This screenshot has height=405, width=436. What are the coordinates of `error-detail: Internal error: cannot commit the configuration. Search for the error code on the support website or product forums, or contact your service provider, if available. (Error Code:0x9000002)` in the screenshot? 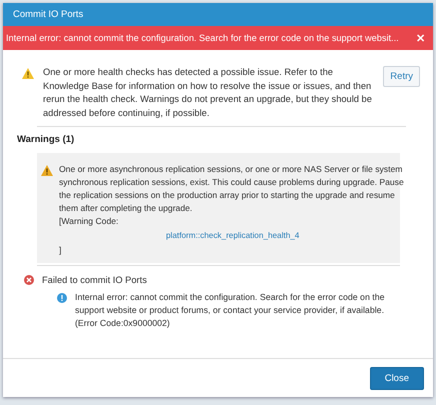 It's located at (230, 310).